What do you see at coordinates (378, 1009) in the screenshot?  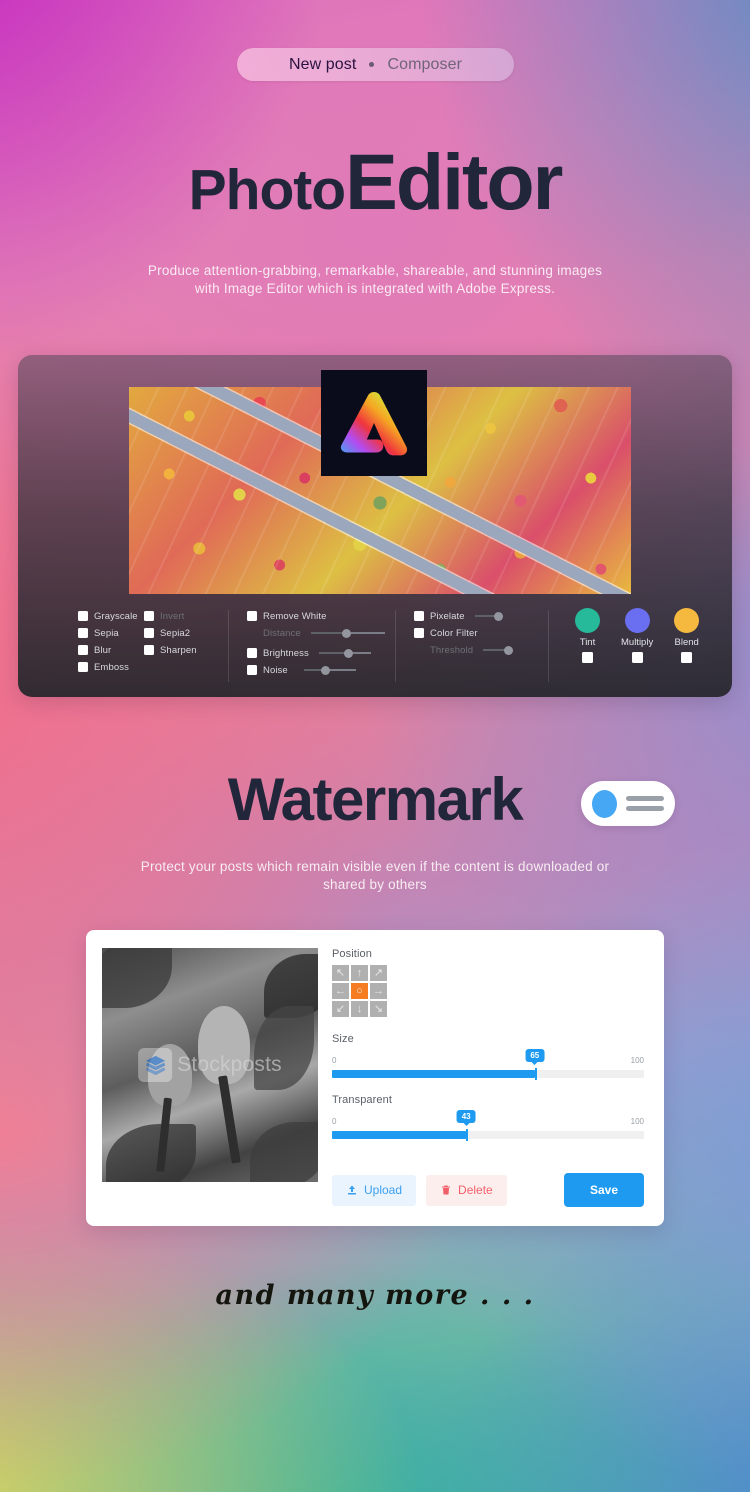 I see `position-bottom-right: ↘` at bounding box center [378, 1009].